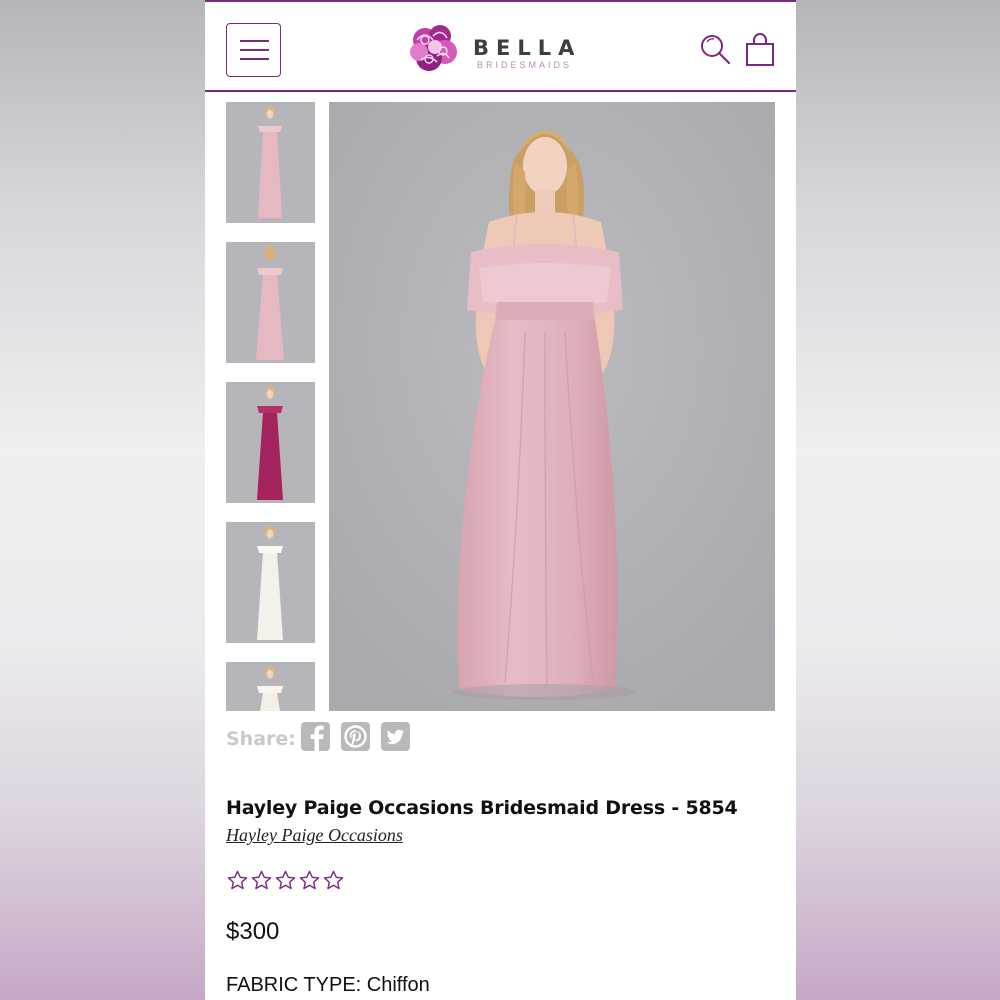 This screenshot has width=1000, height=1000. Describe the element at coordinates (328, 985) in the screenshot. I see `fabric-type: FABRIC TYPE: Chiffon` at that location.